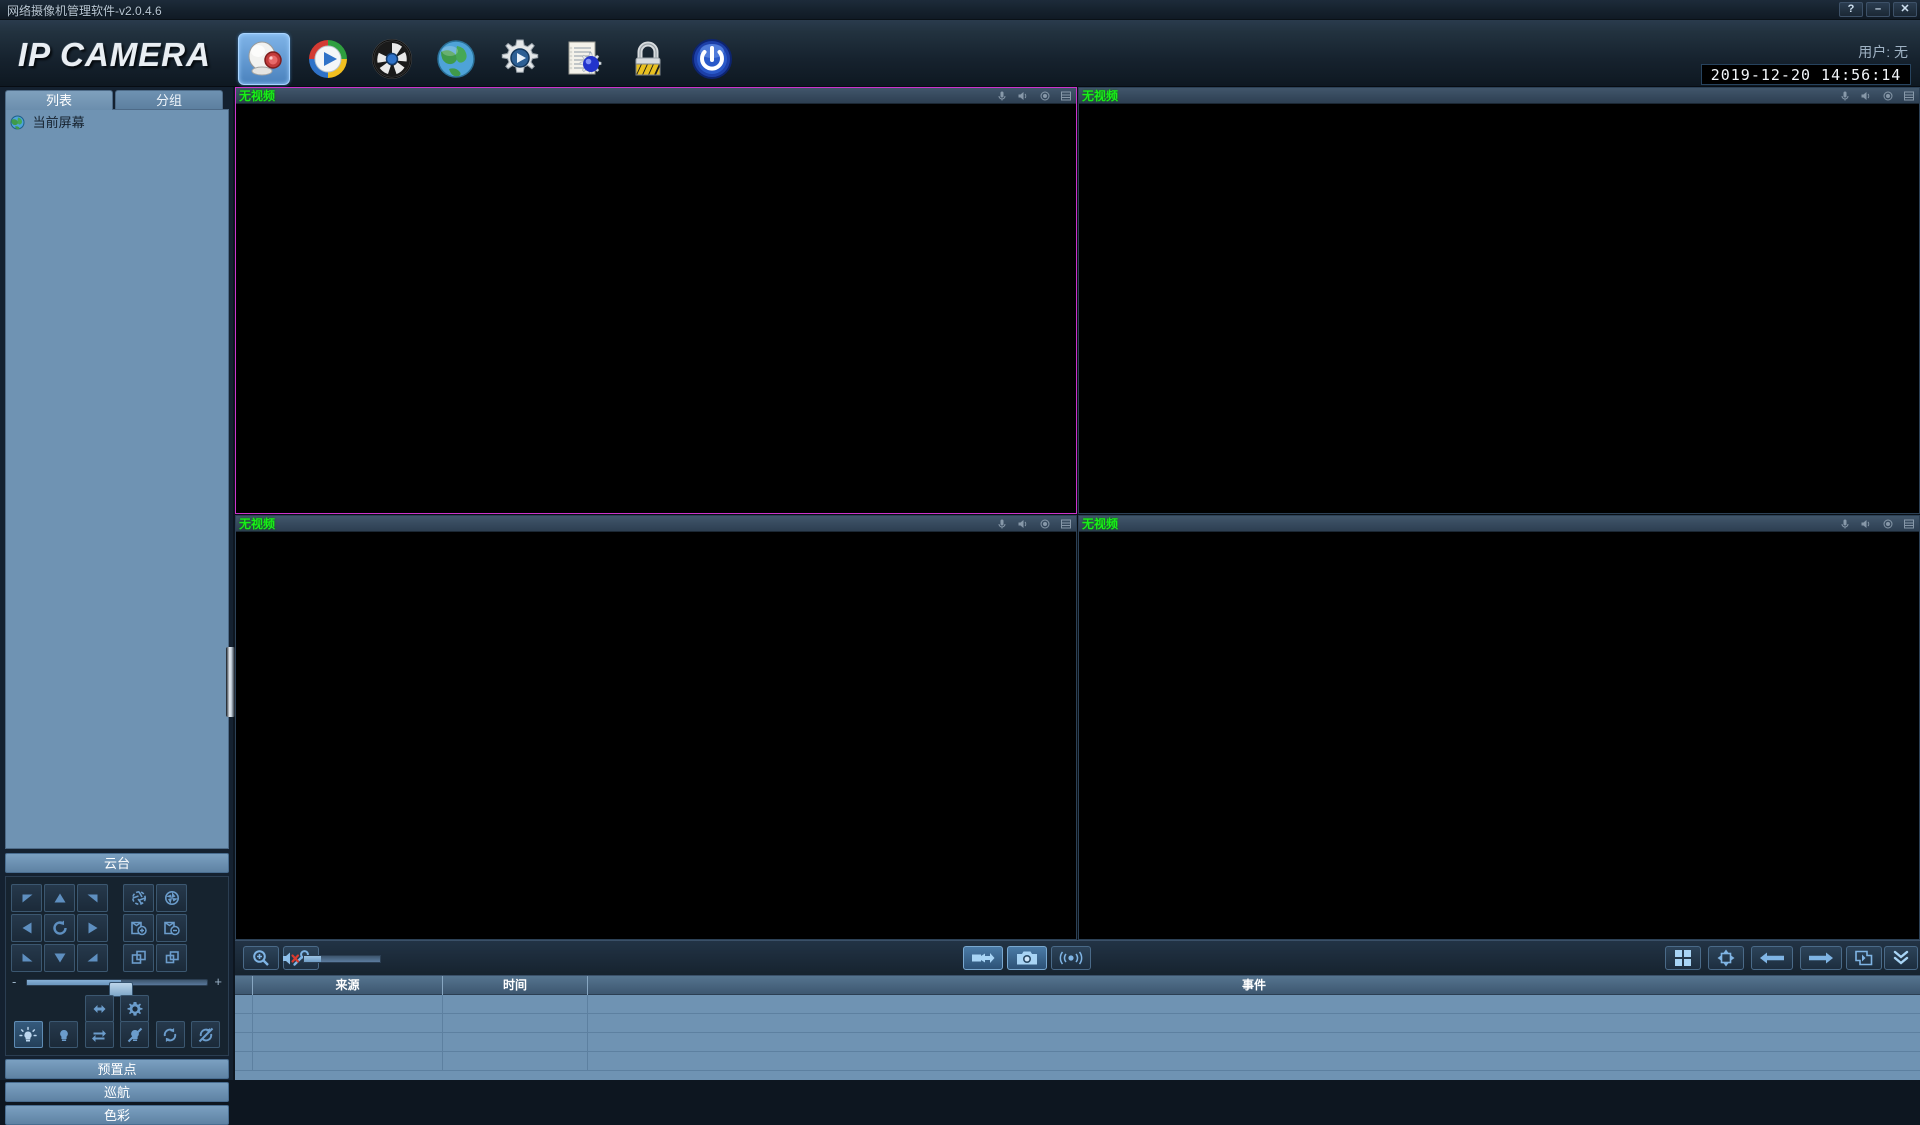 The height and width of the screenshot is (1125, 1920). Describe the element at coordinates (138, 958) in the screenshot. I see `zoom-in-button` at that location.